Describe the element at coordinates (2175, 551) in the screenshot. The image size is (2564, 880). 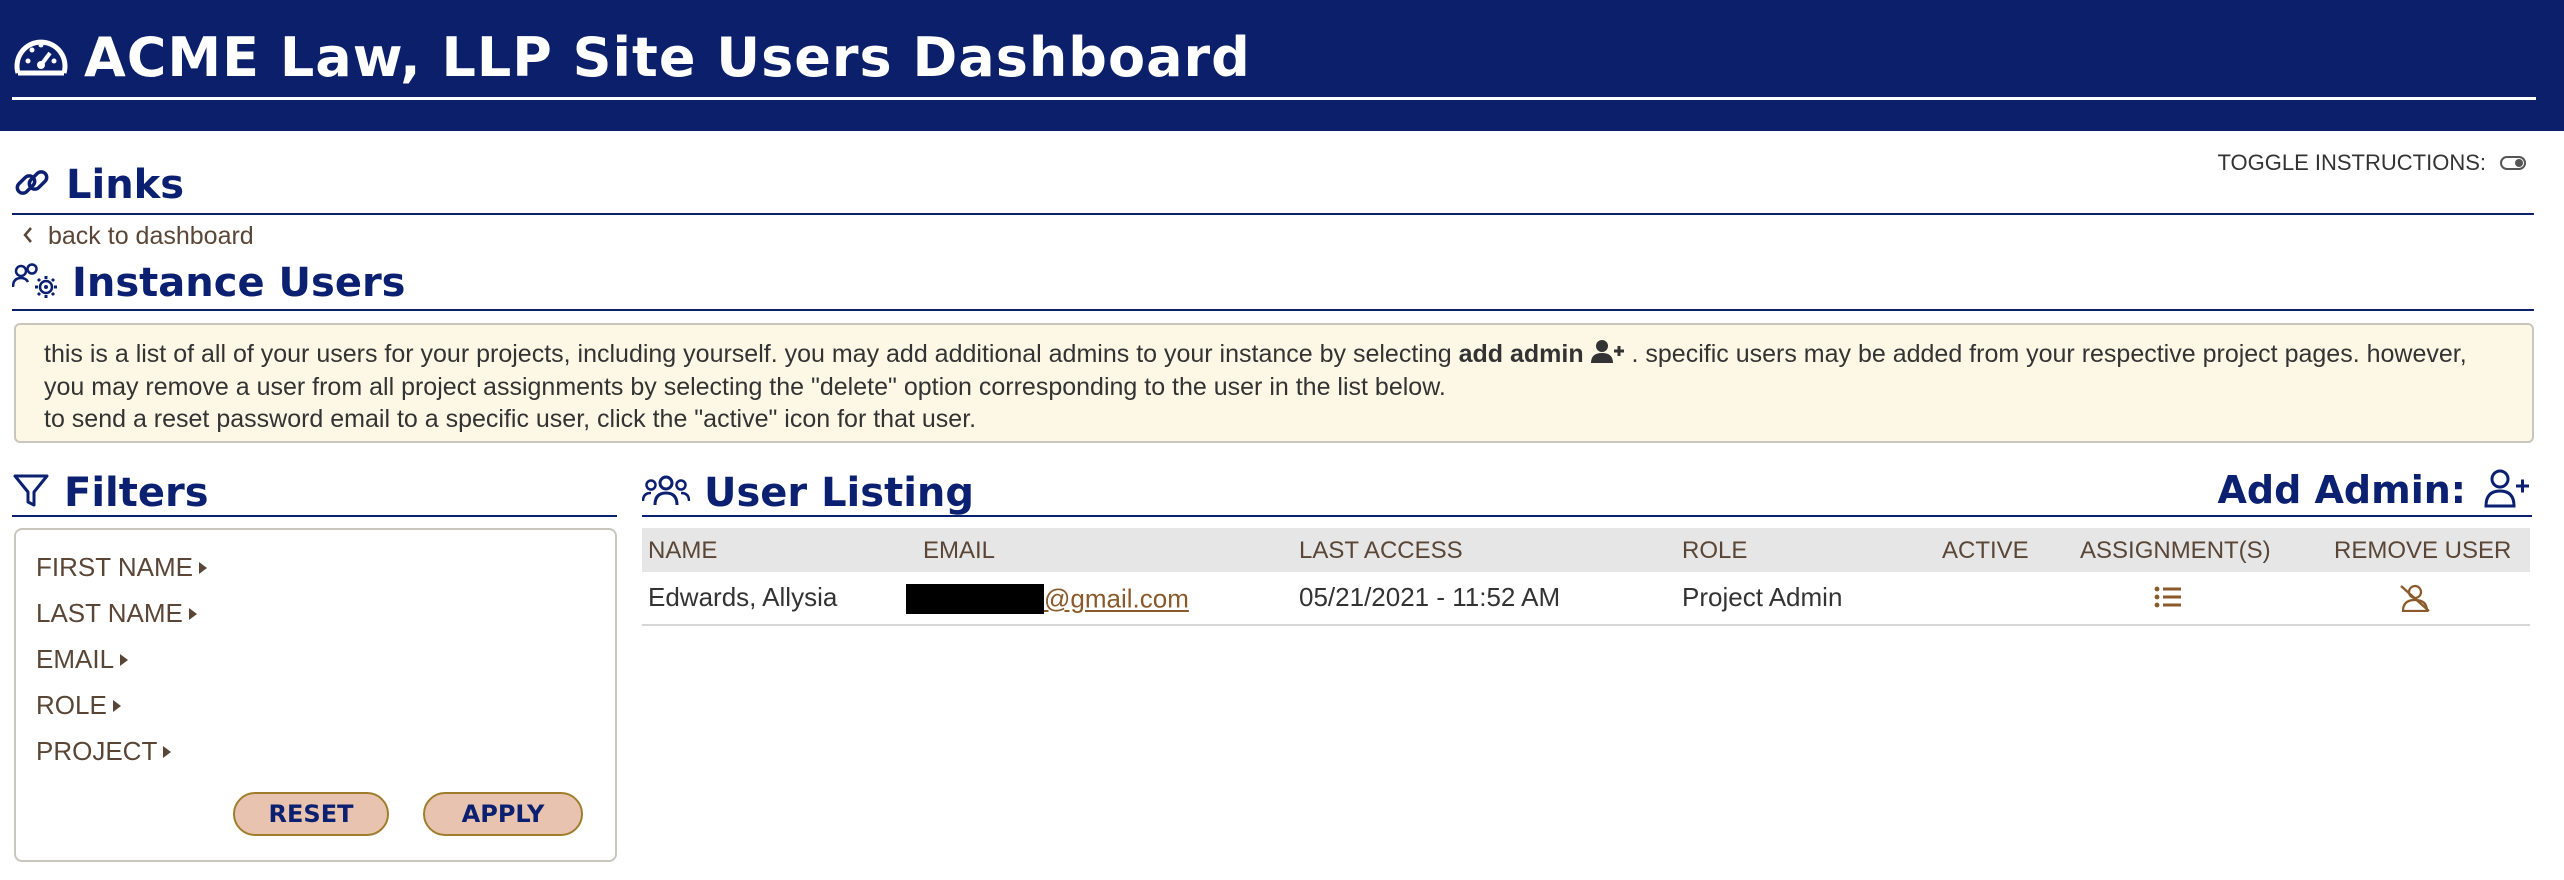
I see `column-header-assignments: ASSIGNMENT(S)` at that location.